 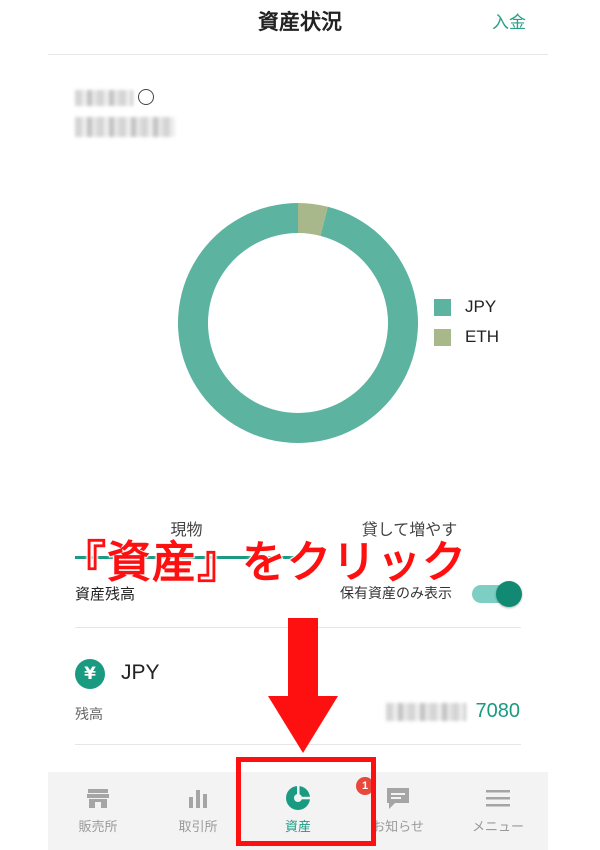 What do you see at coordinates (198, 827) in the screenshot?
I see `nav-label-exchange: 取引所` at bounding box center [198, 827].